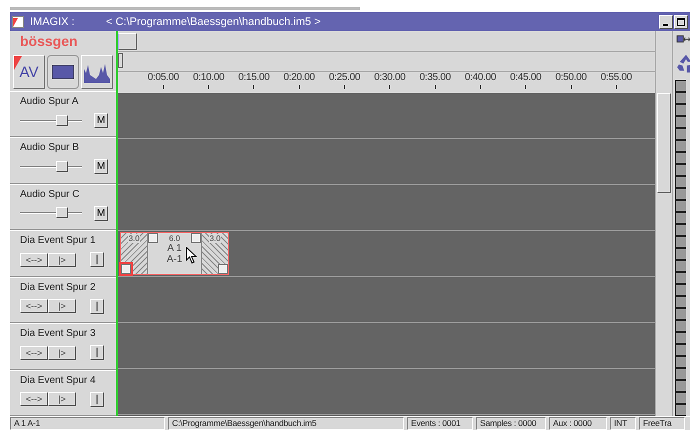  Describe the element at coordinates (526, 77) in the screenshot. I see `time-label: 0:45.00` at that location.